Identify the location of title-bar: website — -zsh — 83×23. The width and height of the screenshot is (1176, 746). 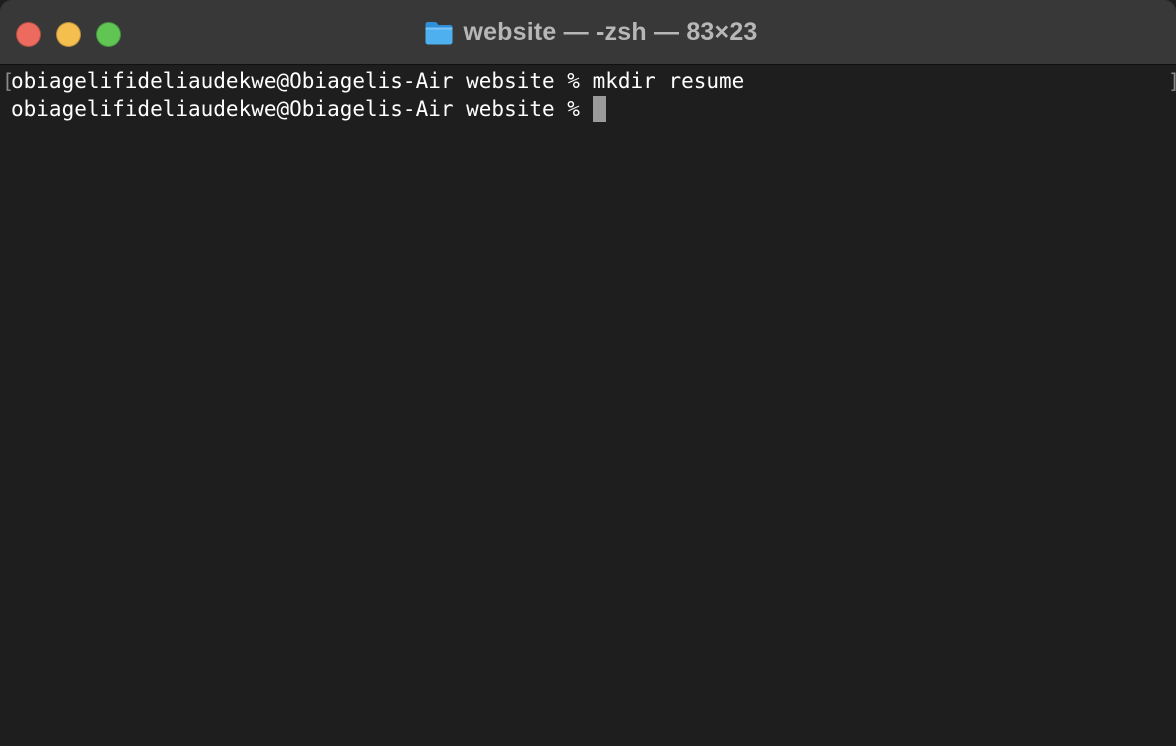
(588, 32).